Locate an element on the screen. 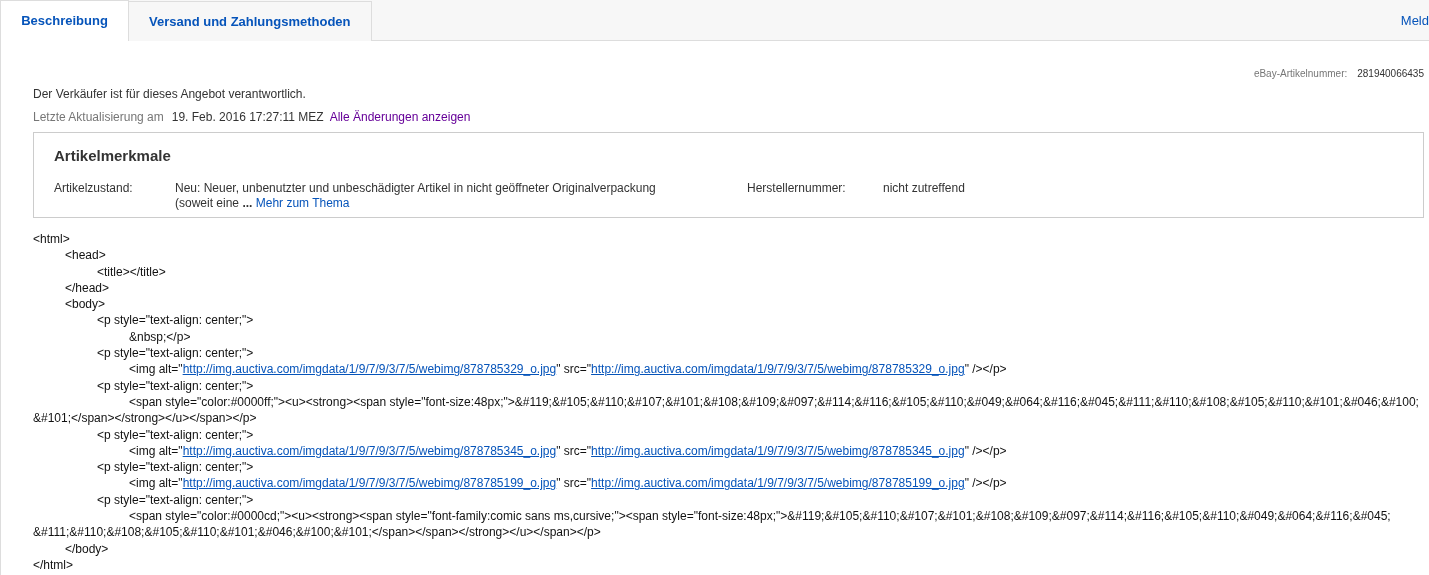  source-line: </body> is located at coordinates (87, 548).